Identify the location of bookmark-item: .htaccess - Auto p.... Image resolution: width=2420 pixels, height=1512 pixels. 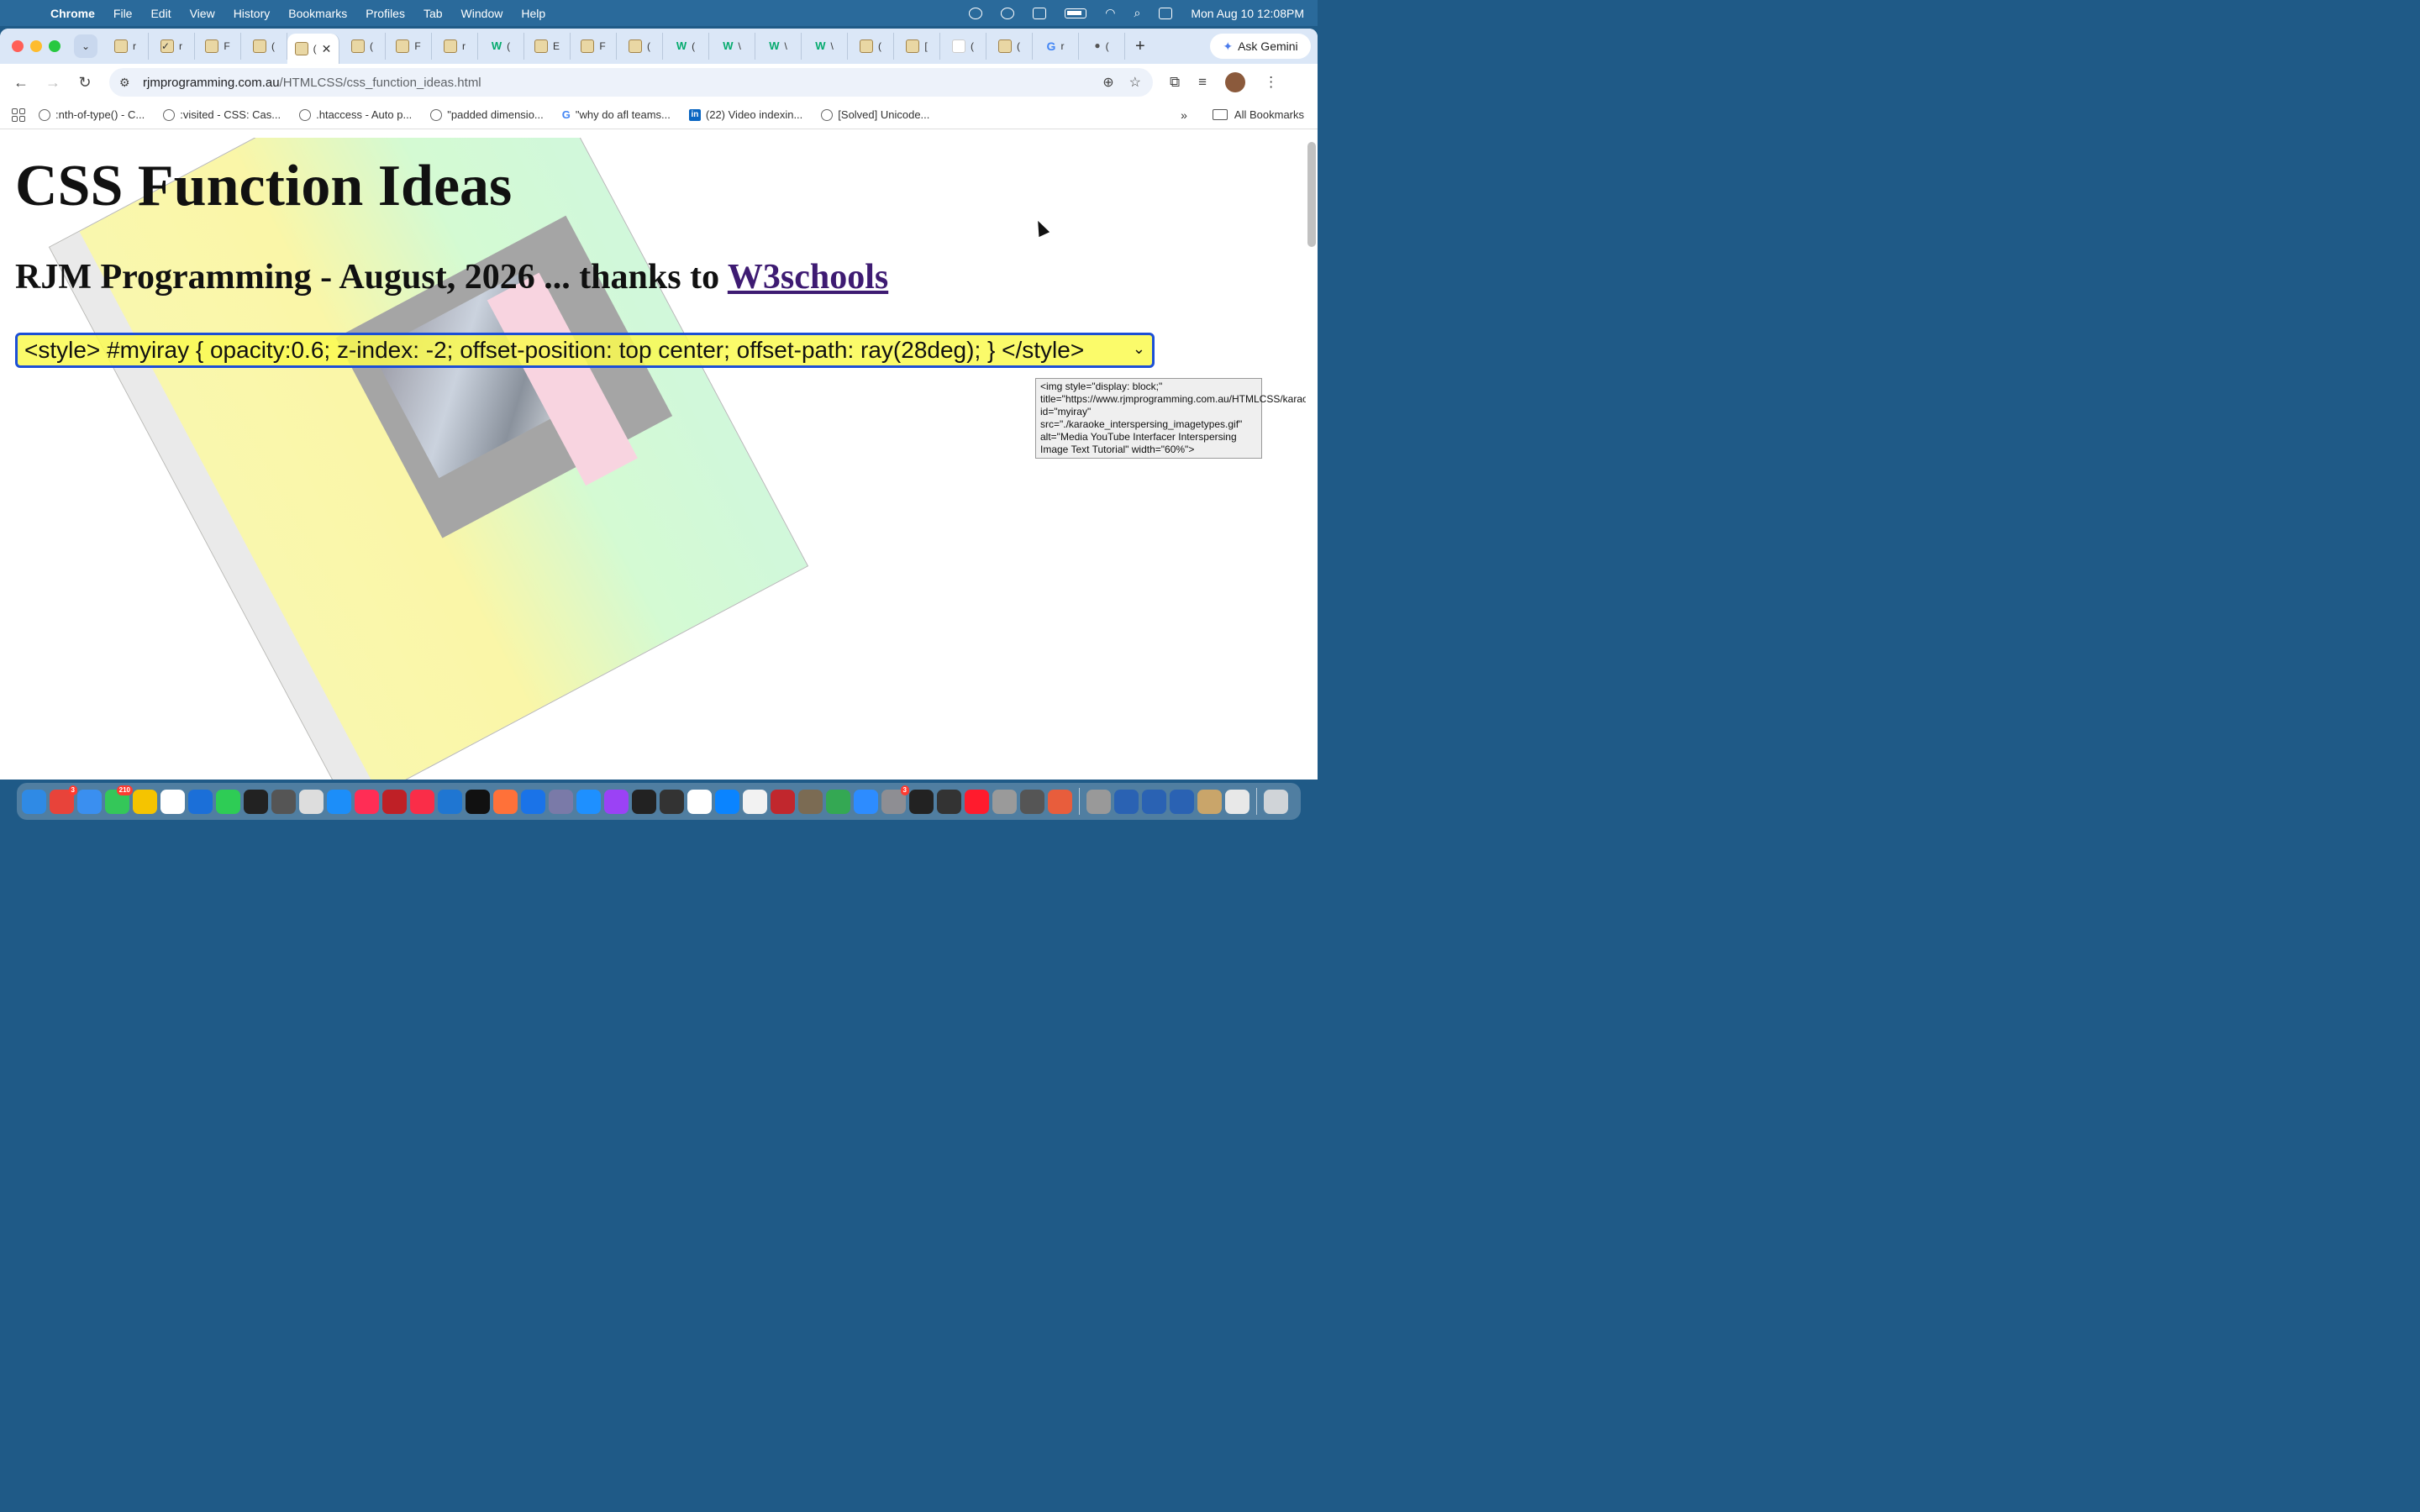
(355, 114).